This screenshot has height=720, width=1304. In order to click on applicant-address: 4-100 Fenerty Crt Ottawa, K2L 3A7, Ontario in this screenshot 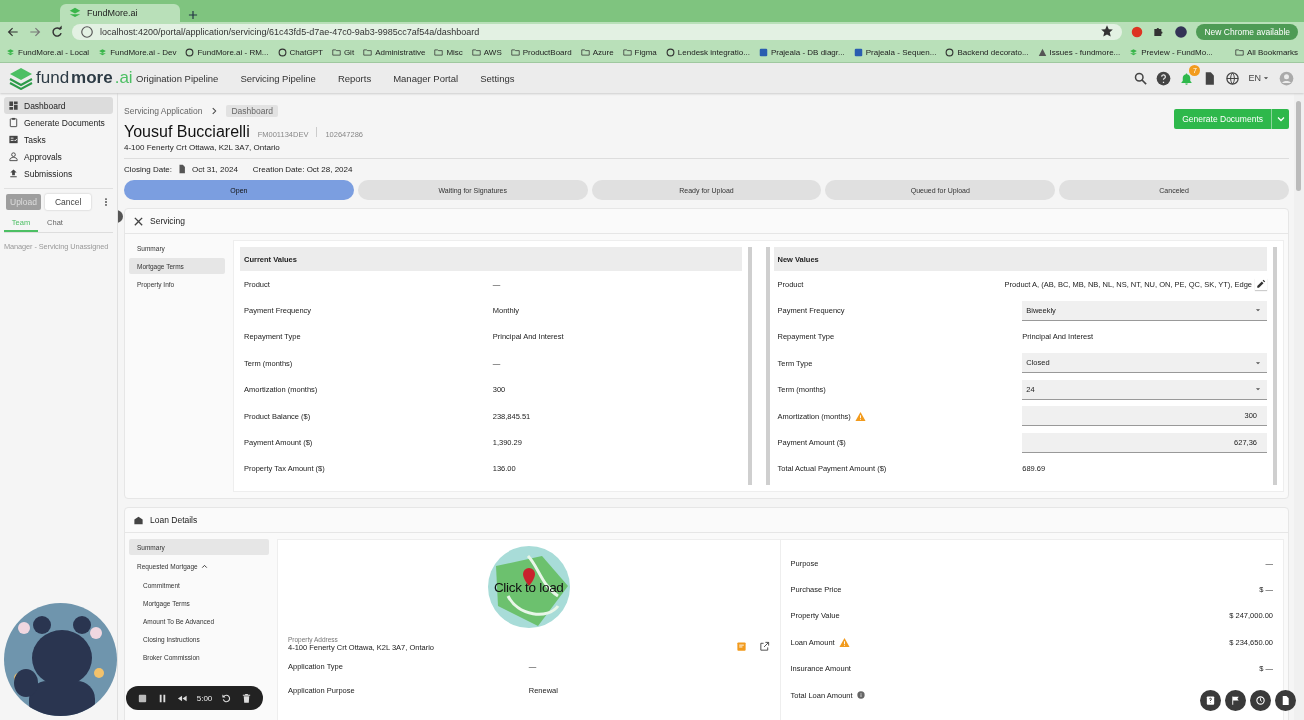, I will do `click(202, 147)`.